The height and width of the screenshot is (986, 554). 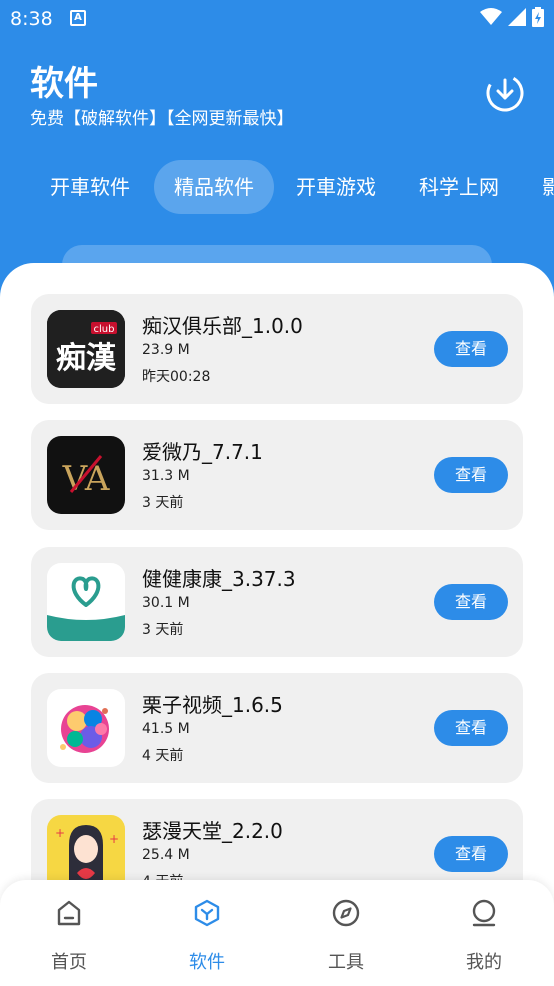 What do you see at coordinates (459, 187) in the screenshot?
I see `tab-3: 科学上网` at bounding box center [459, 187].